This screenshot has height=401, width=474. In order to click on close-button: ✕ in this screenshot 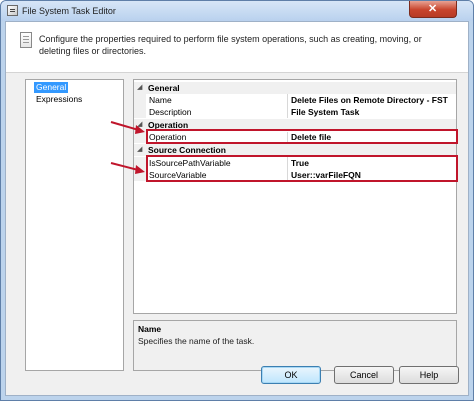, I will do `click(433, 9)`.